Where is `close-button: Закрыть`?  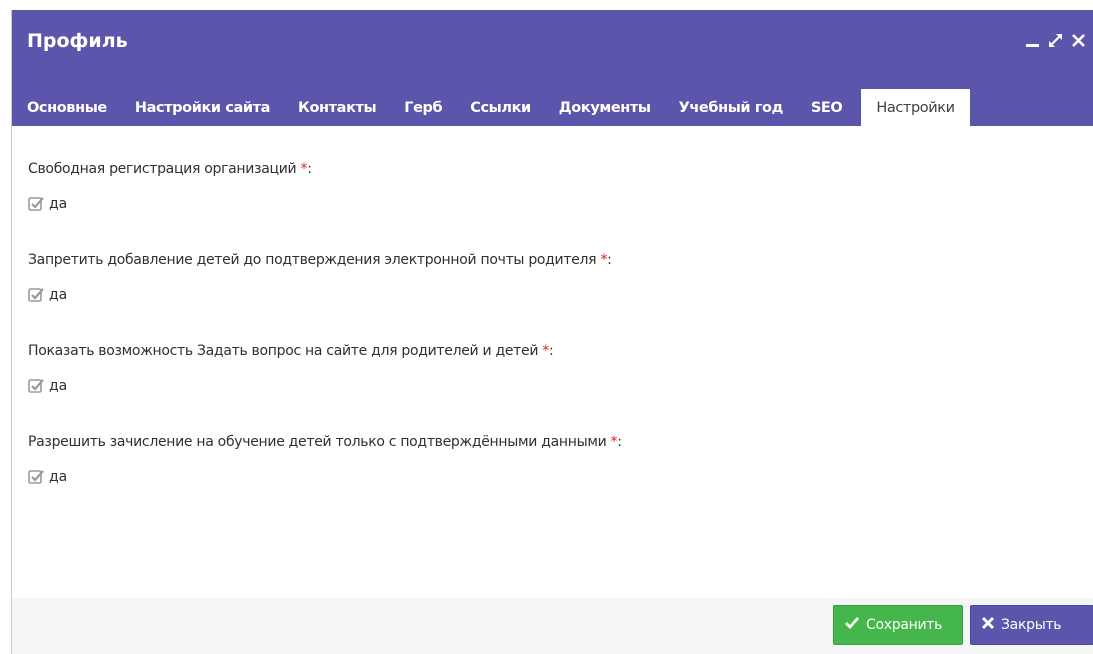 close-button: Закрыть is located at coordinates (1031, 625).